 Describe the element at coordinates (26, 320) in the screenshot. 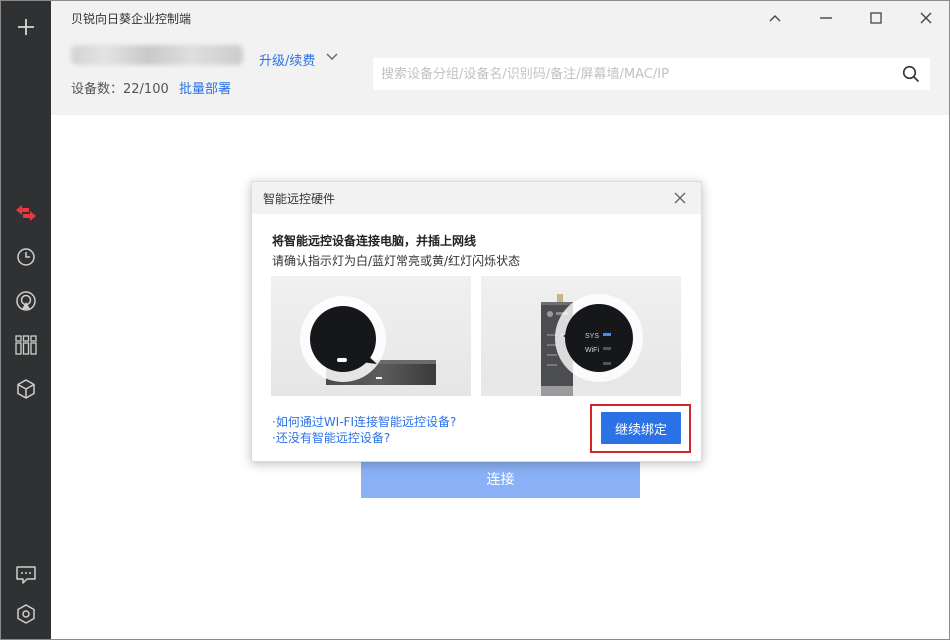

I see `sidebar` at that location.